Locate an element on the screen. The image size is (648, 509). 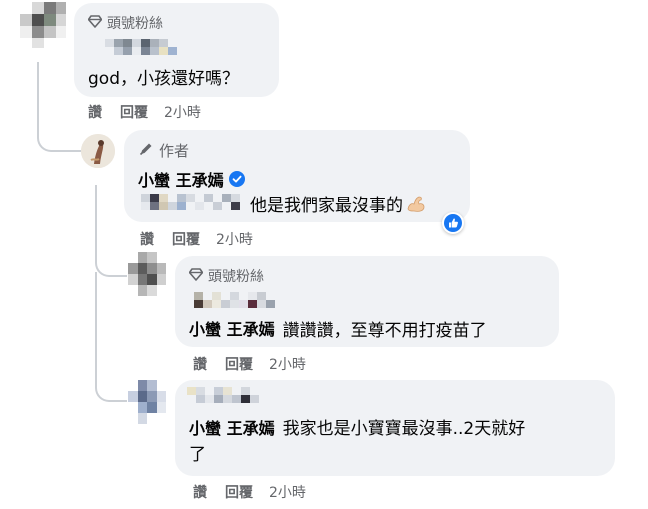
comment-actions-4: 讚 回覆 2小時 is located at coordinates (249, 492).